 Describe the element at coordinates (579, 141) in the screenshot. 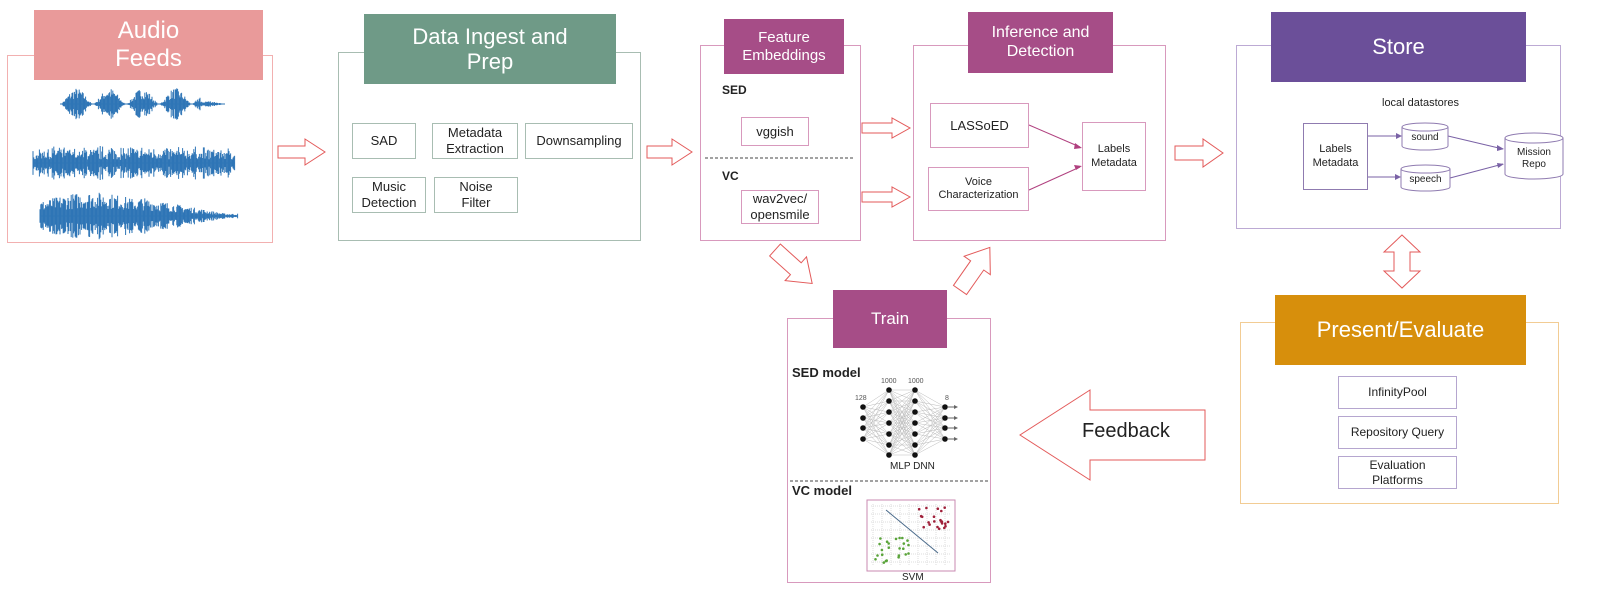

I see `step-downsampling: Downsampling` at that location.